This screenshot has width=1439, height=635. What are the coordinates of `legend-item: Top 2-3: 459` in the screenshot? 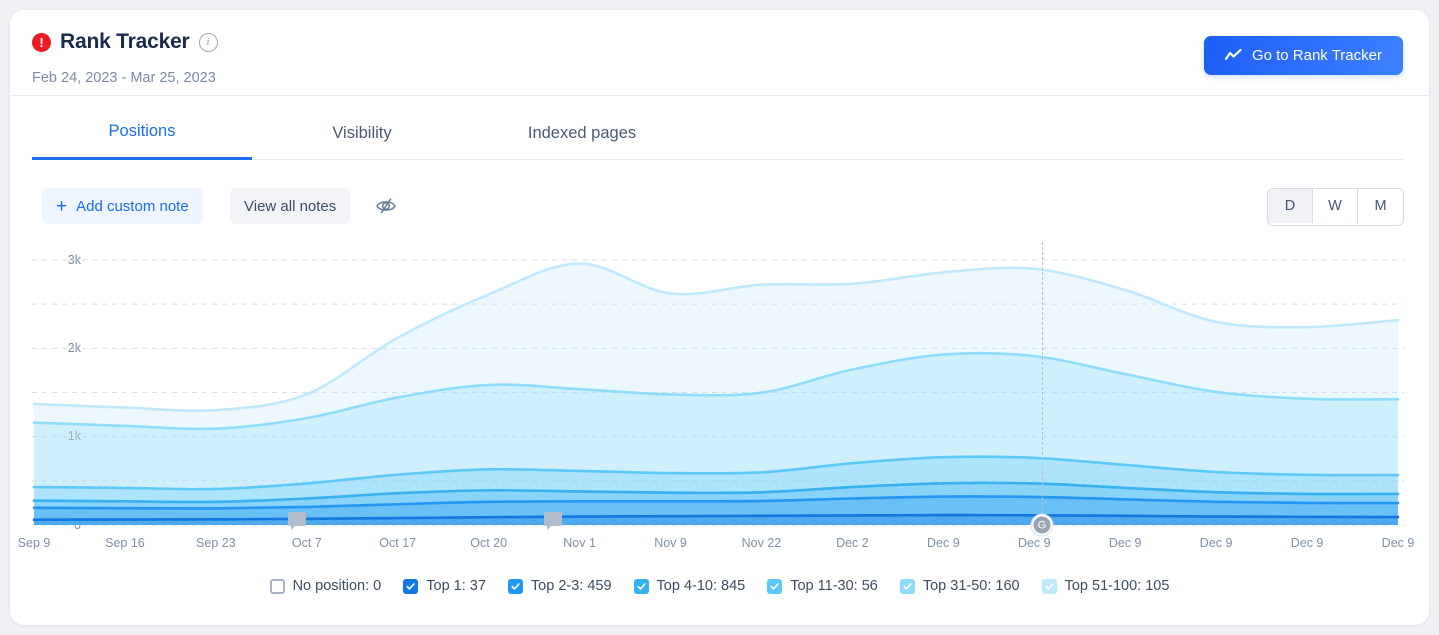 It's located at (559, 586).